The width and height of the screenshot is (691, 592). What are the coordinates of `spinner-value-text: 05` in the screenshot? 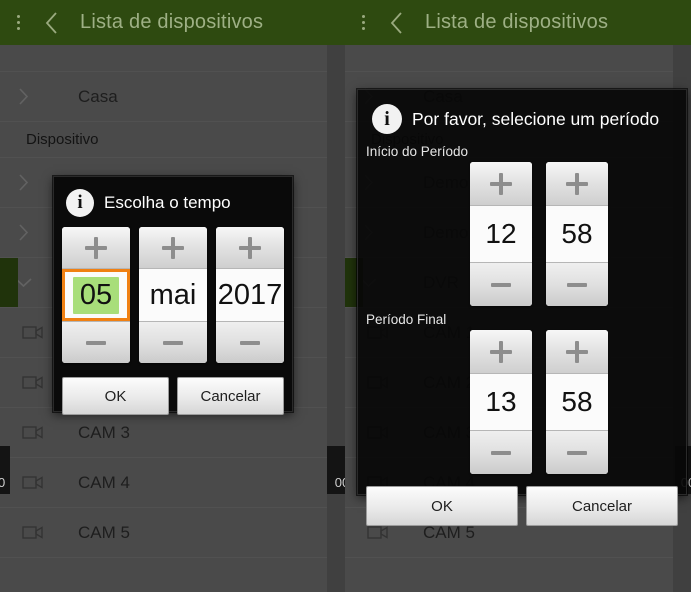 It's located at (96, 295).